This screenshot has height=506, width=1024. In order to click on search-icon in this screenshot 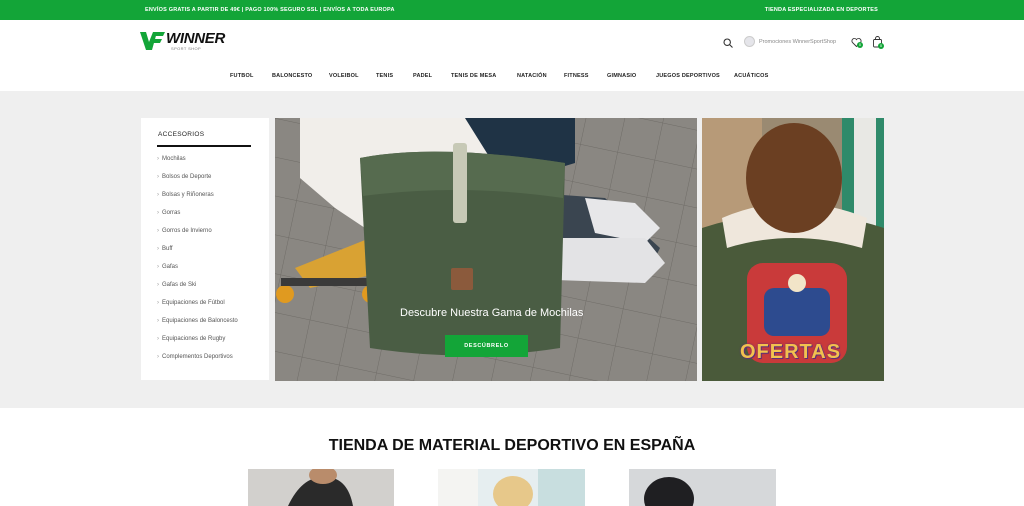, I will do `click(728, 43)`.